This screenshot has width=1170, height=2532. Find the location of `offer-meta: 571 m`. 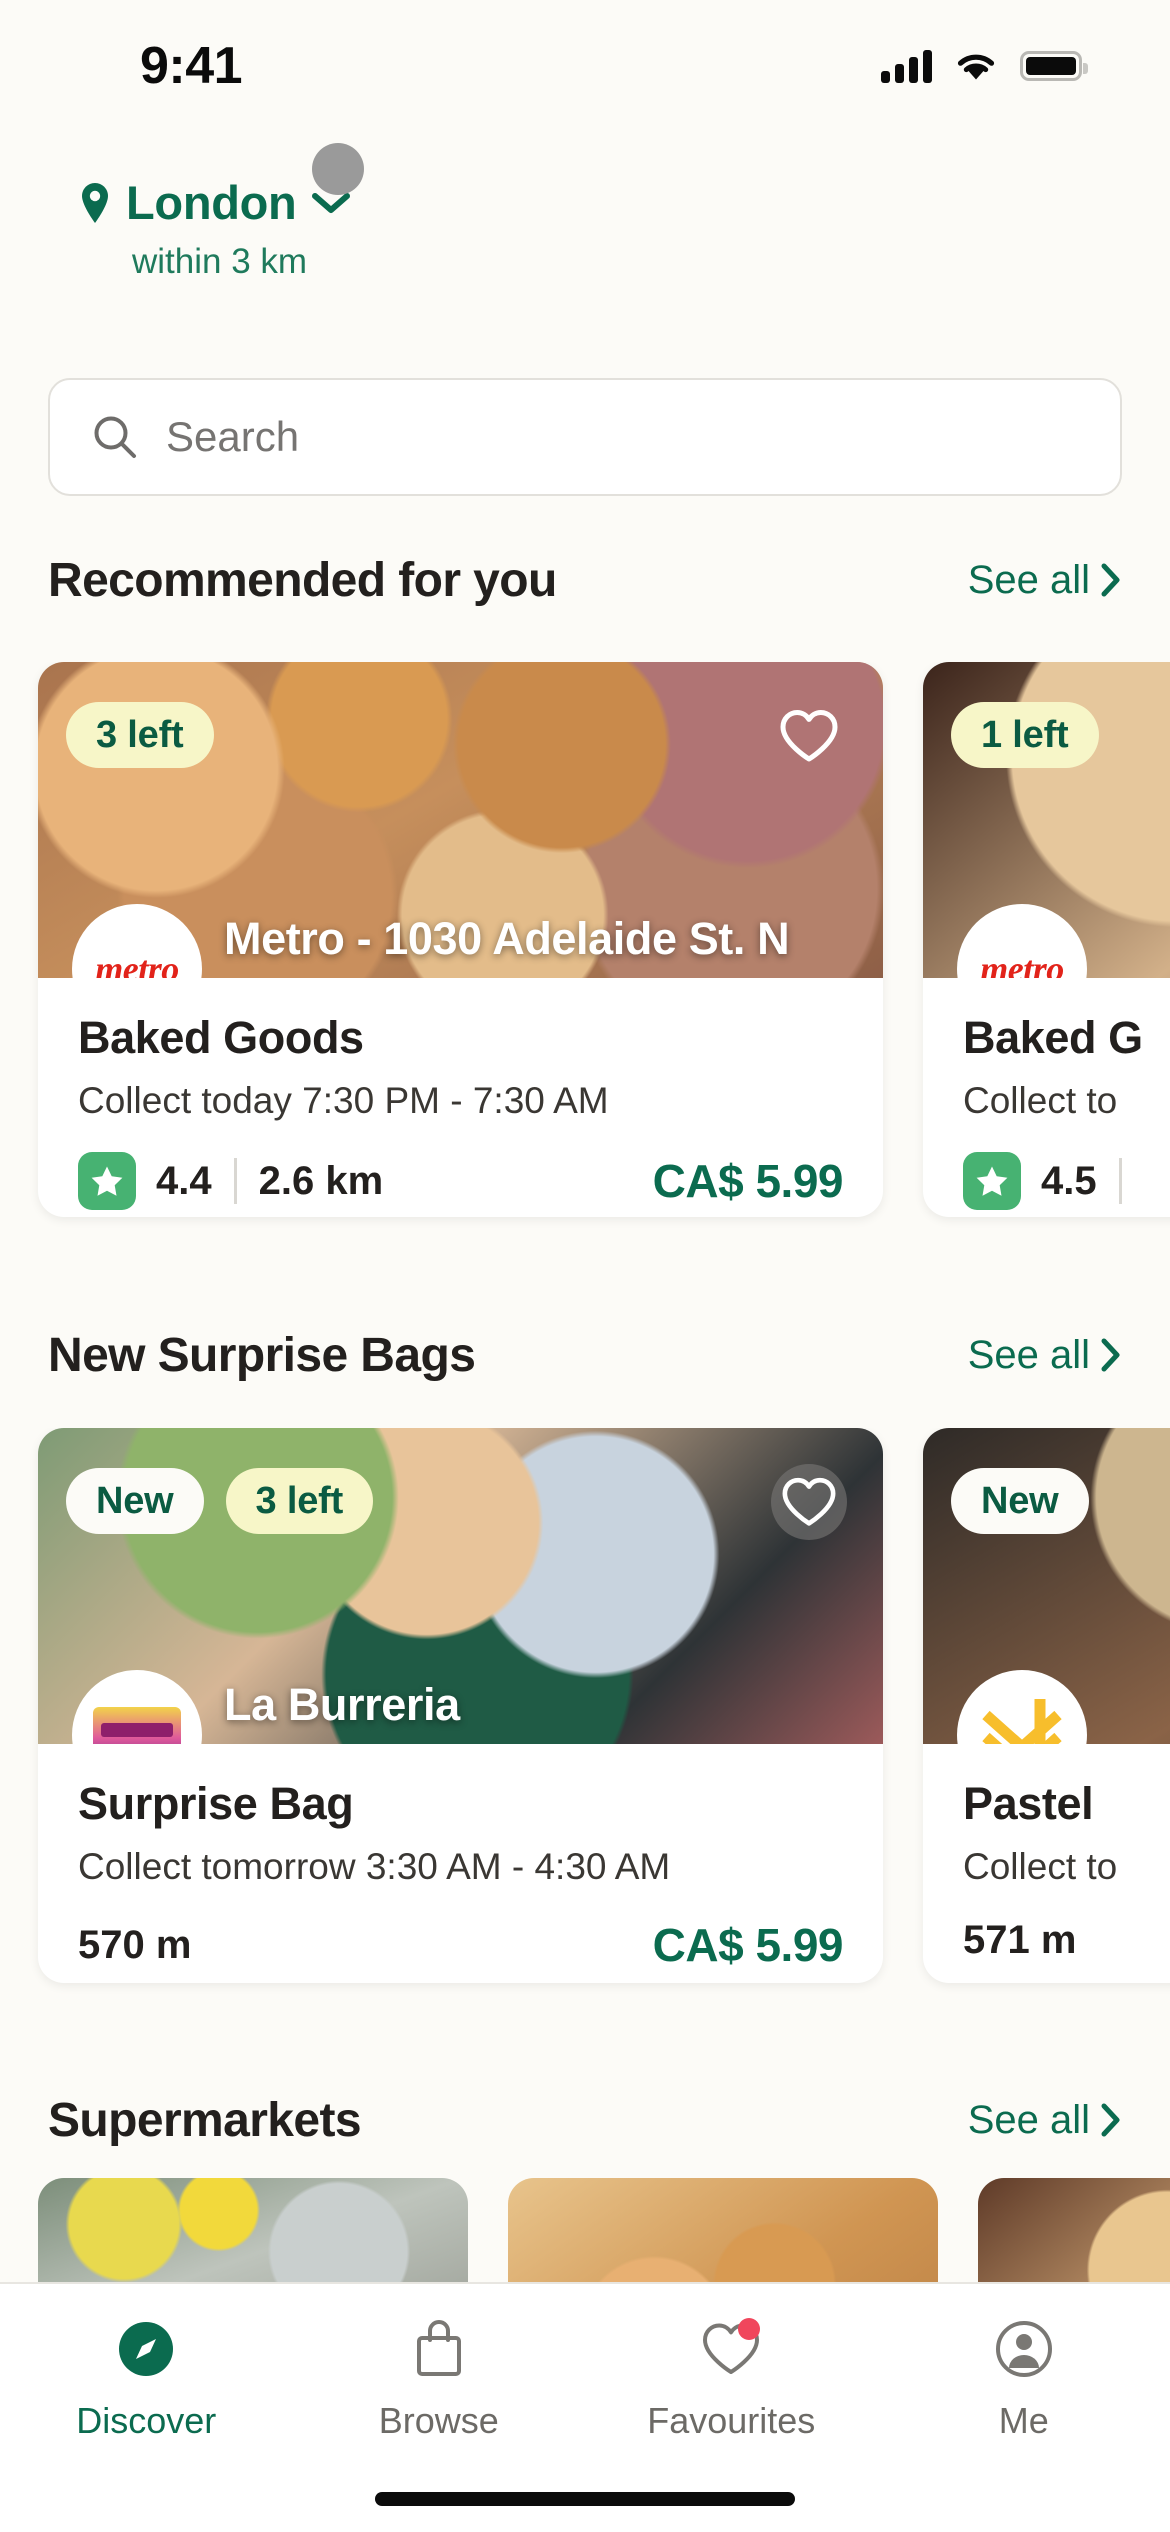

offer-meta: 571 m is located at coordinates (1066, 1940).